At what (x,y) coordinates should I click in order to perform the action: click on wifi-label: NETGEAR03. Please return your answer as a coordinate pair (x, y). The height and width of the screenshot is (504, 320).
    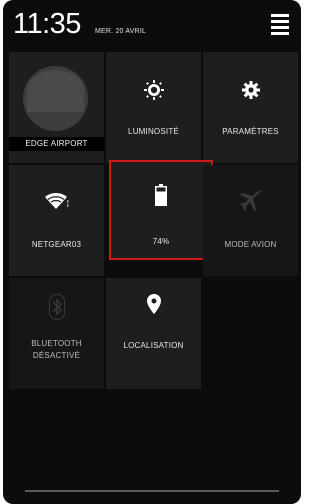
    Looking at the image, I should click on (56, 244).